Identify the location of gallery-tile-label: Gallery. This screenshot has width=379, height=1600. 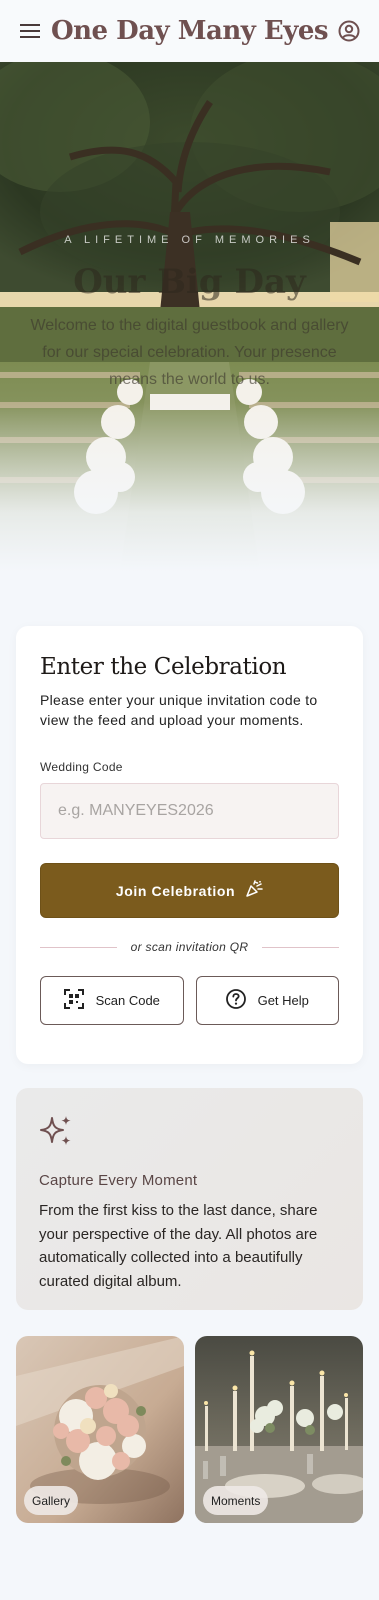
(51, 1500).